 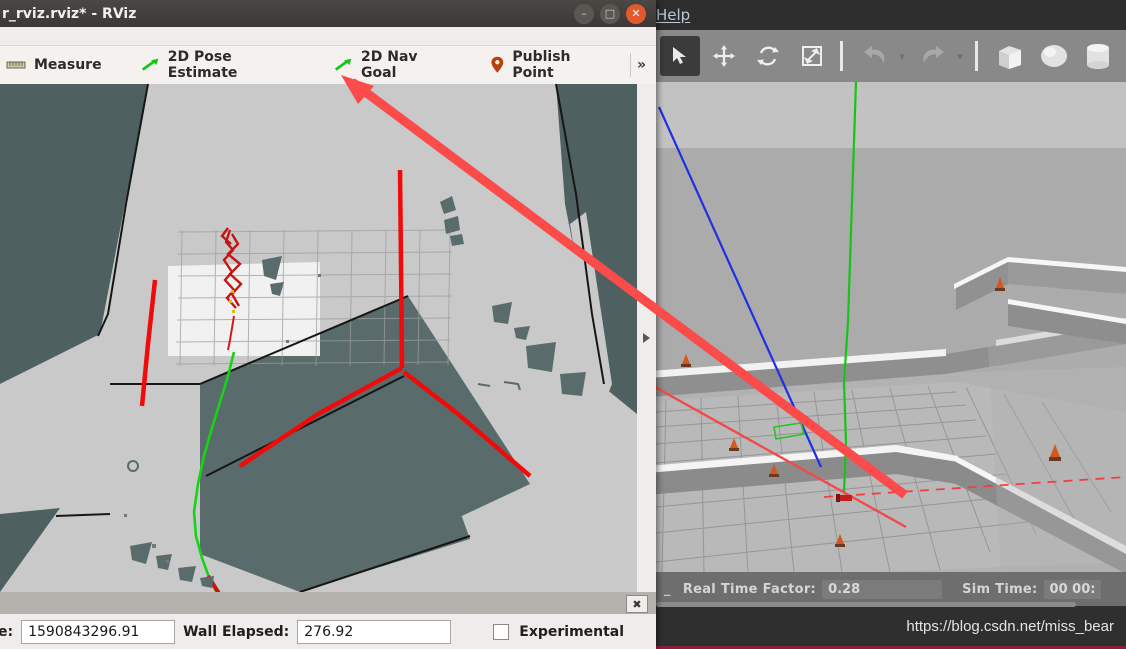 I want to click on maximize-button: □, so click(x=610, y=13).